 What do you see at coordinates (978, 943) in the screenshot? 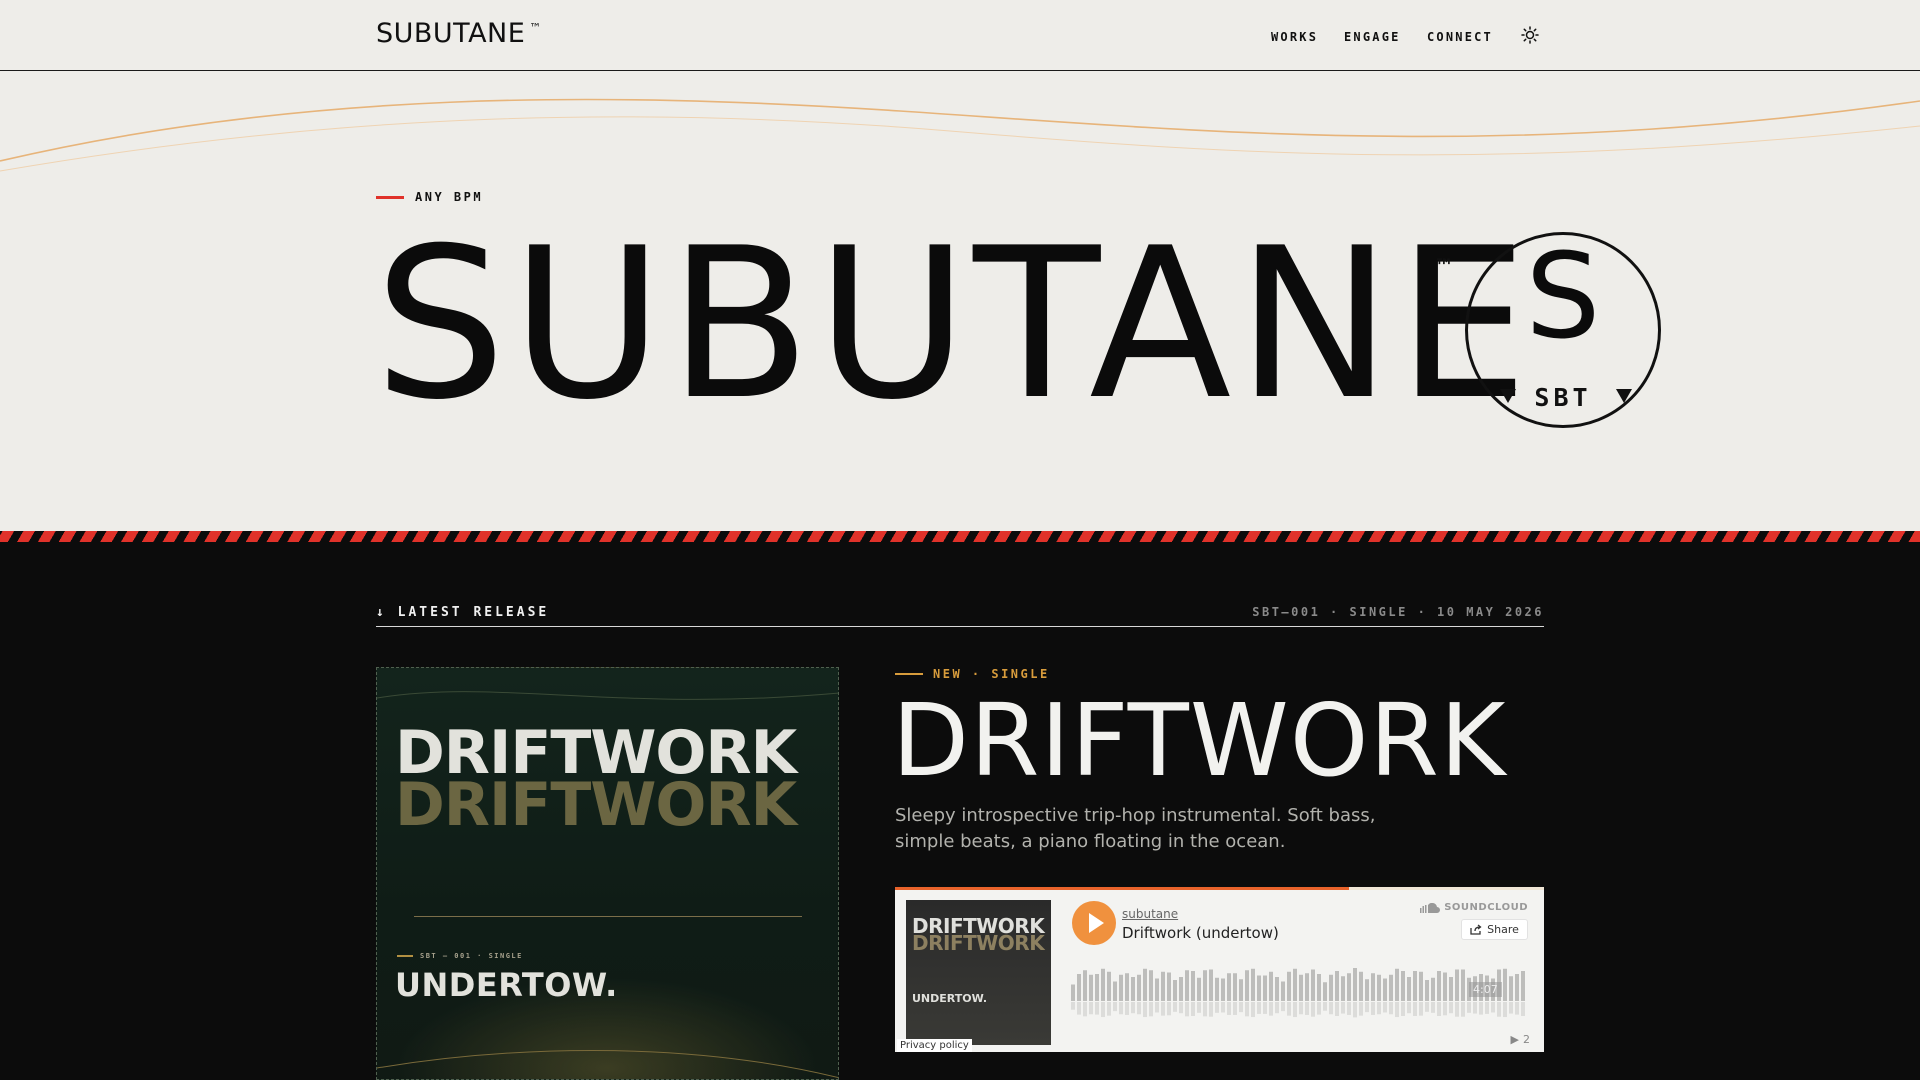
I see `player-art-title-echo: DRIFTWORK` at bounding box center [978, 943].